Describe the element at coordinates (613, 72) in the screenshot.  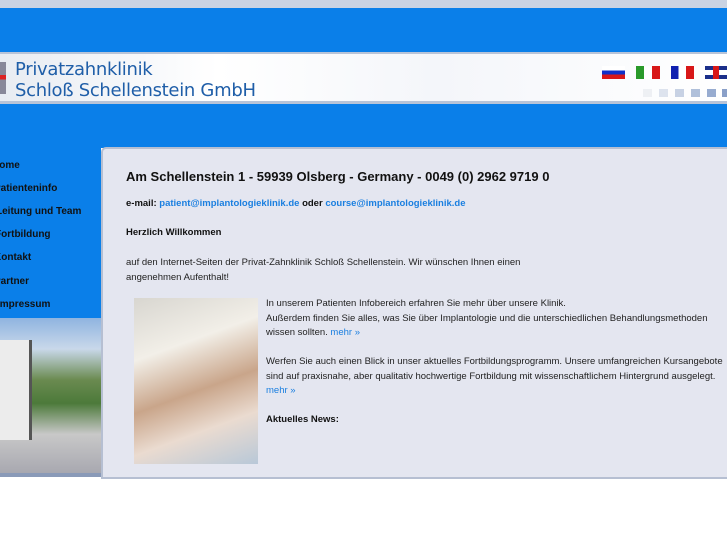
I see `russian-flag-icon` at that location.